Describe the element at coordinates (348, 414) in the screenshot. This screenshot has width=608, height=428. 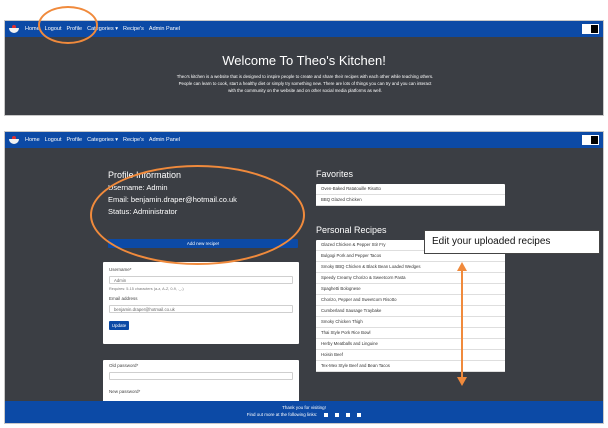
I see `instagram-icon` at that location.